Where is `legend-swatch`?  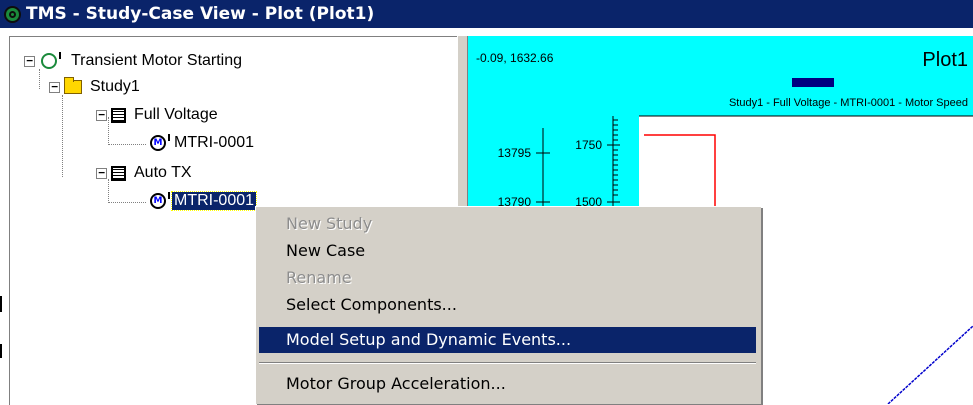
legend-swatch is located at coordinates (813, 82).